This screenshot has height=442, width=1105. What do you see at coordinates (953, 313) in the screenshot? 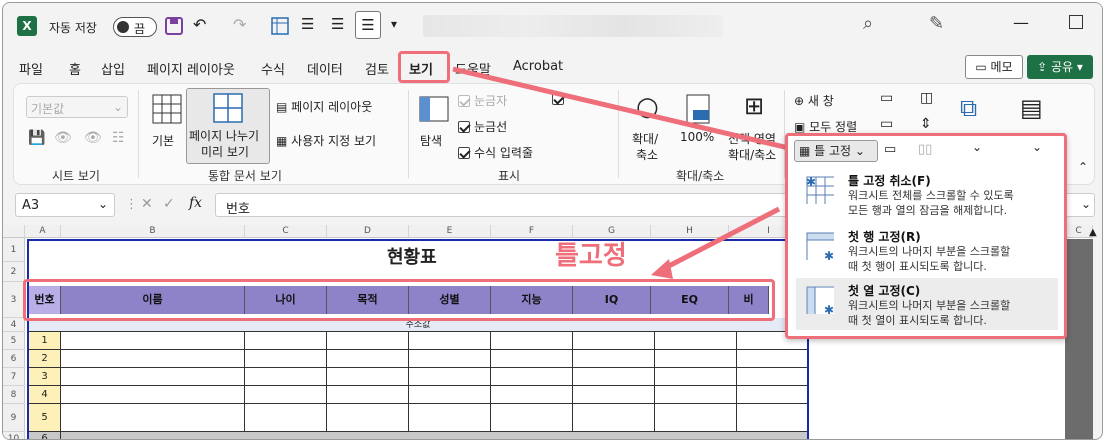
I see `freeze-first-column-desc: 워크시트의 나머지 부분을 스크롤할때 첫 열이 표시되도록 합니다.` at bounding box center [953, 313].